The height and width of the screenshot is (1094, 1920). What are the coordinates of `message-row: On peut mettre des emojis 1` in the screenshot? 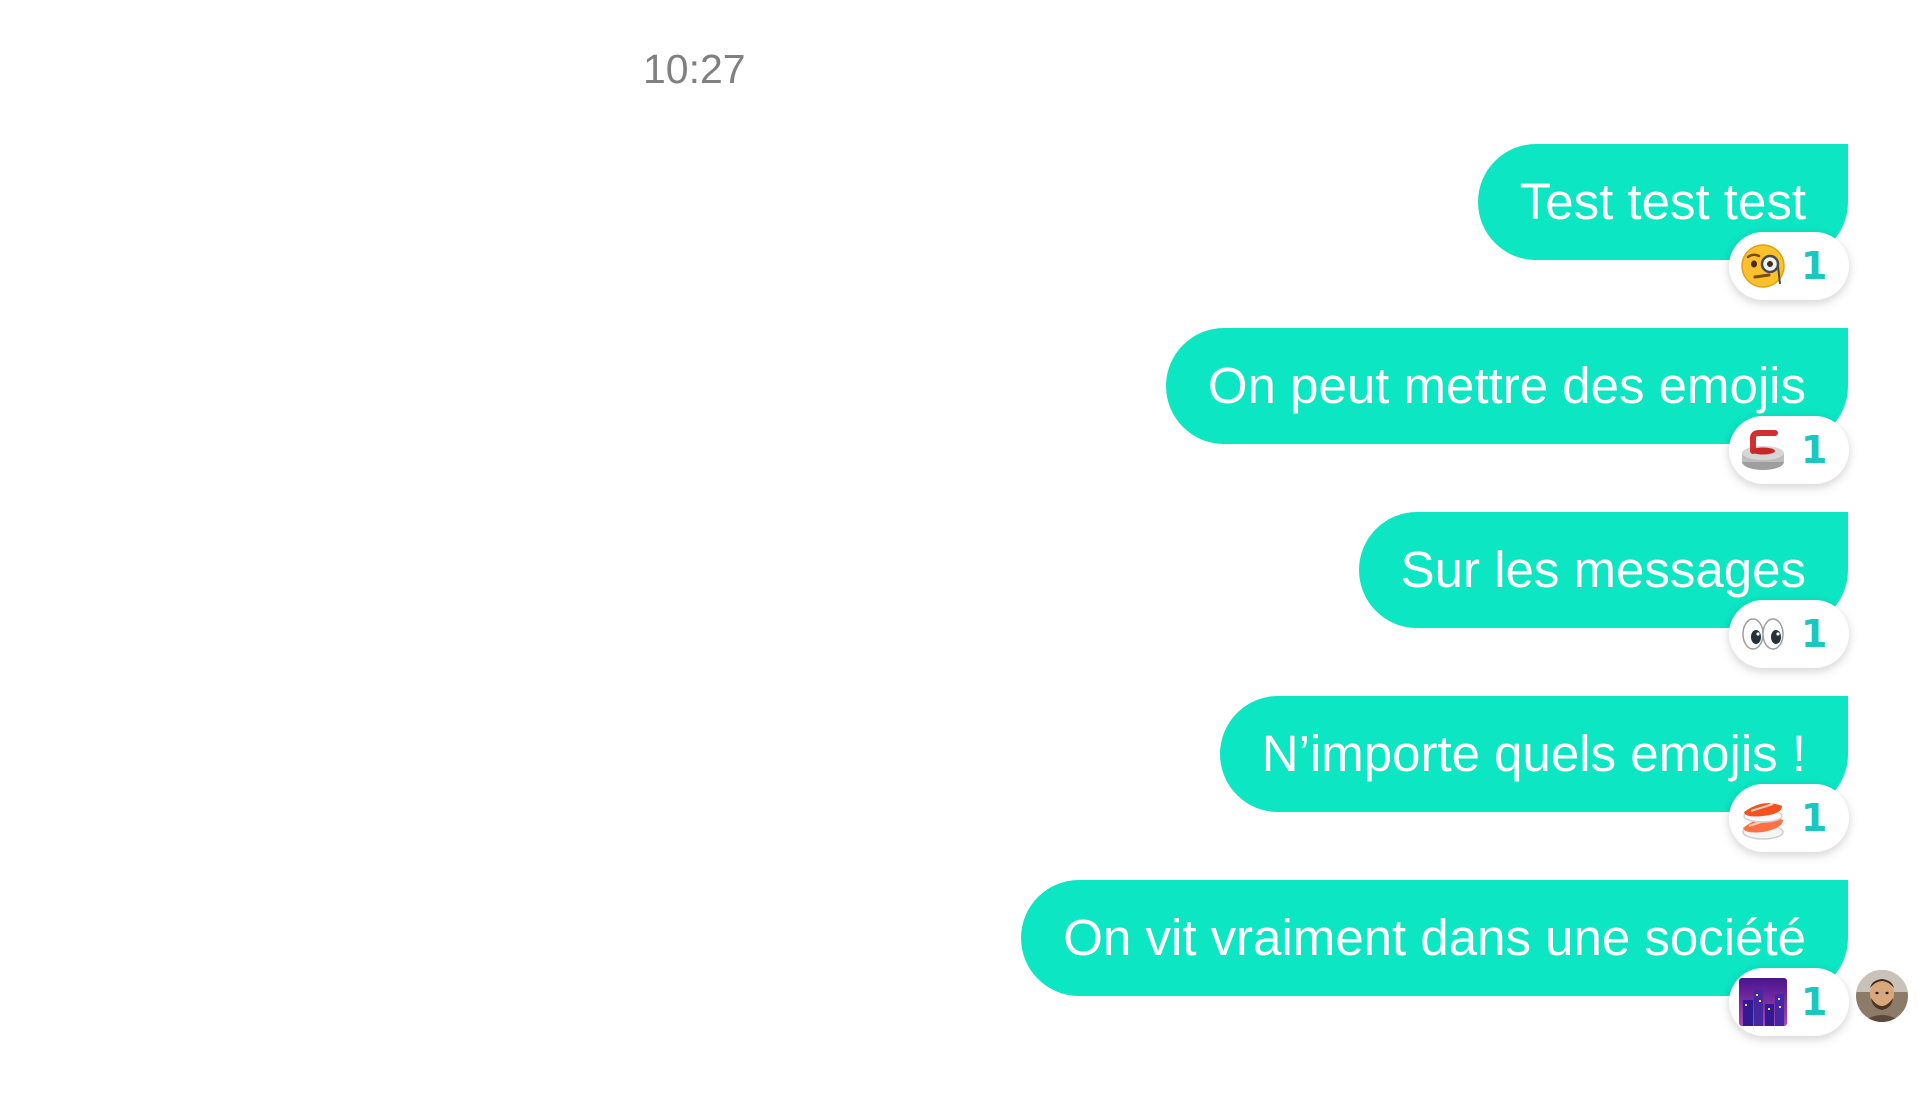 It's located at (1507, 406).